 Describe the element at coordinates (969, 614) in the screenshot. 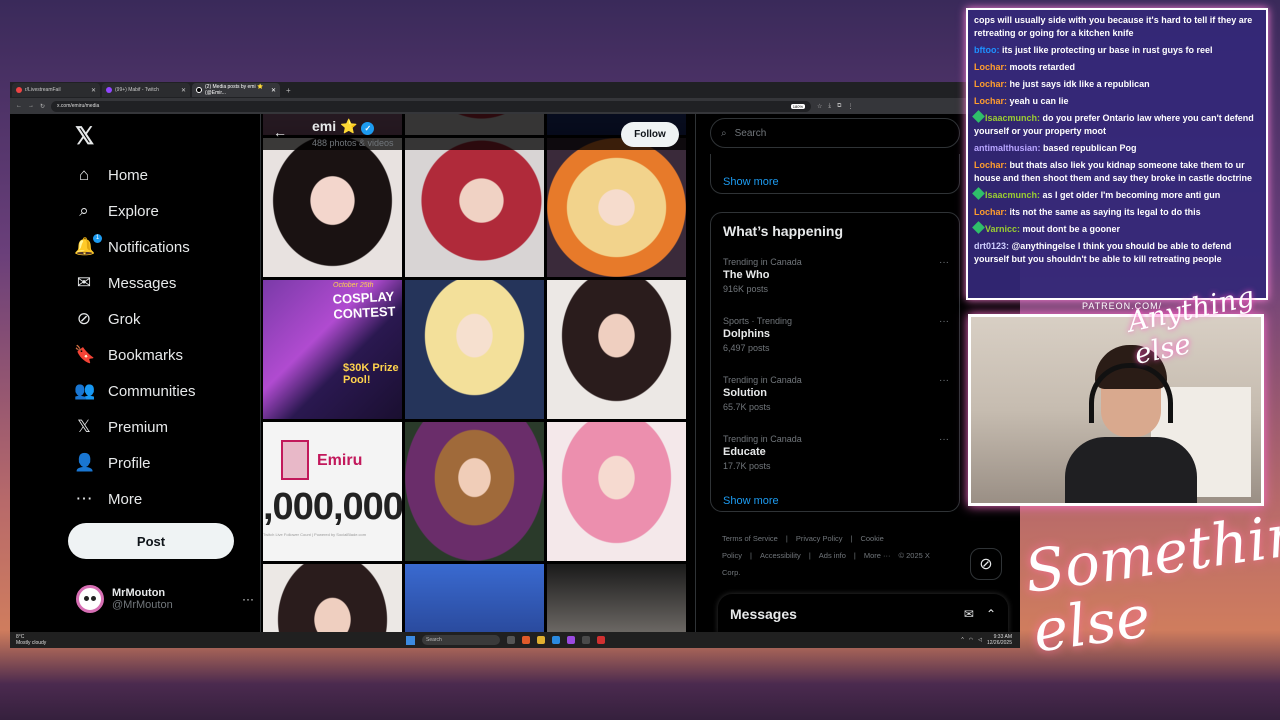

I see `new-message-icon: ✉` at that location.